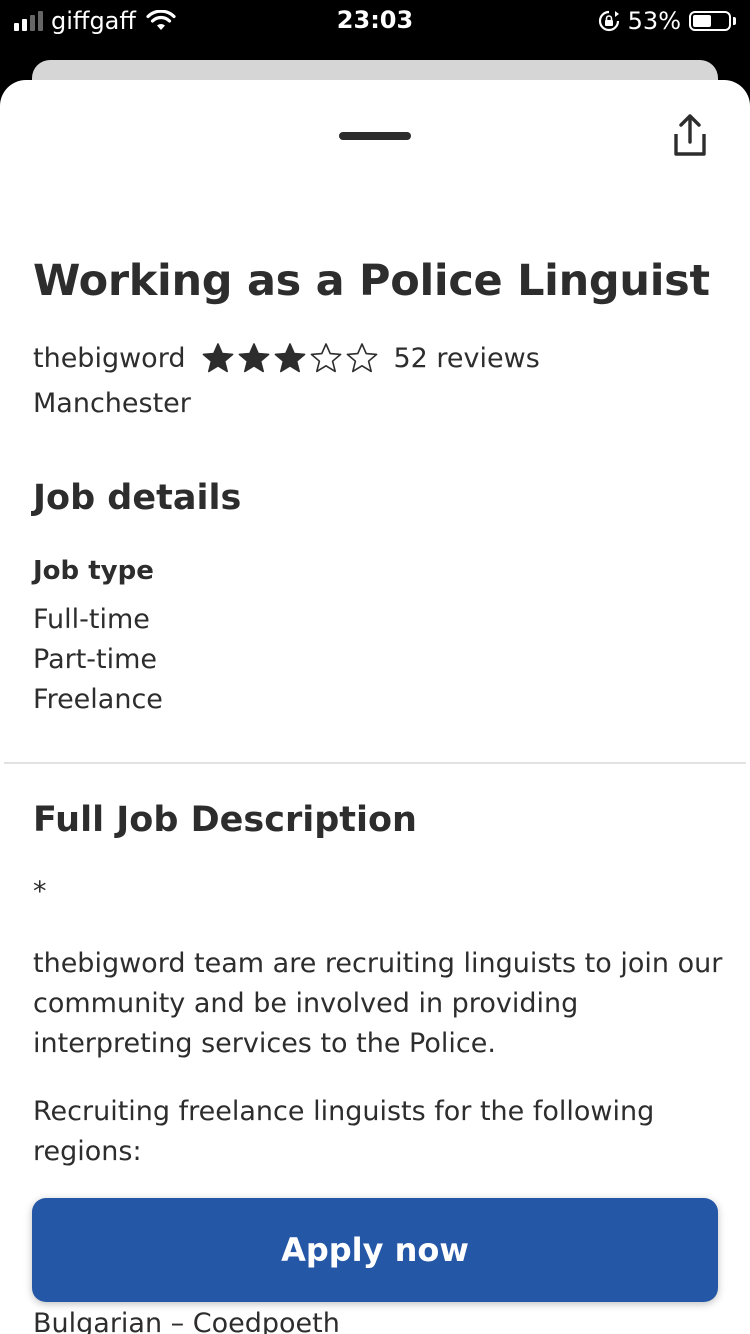 This screenshot has width=750, height=1334. I want to click on company-name: thebigword, so click(109, 358).